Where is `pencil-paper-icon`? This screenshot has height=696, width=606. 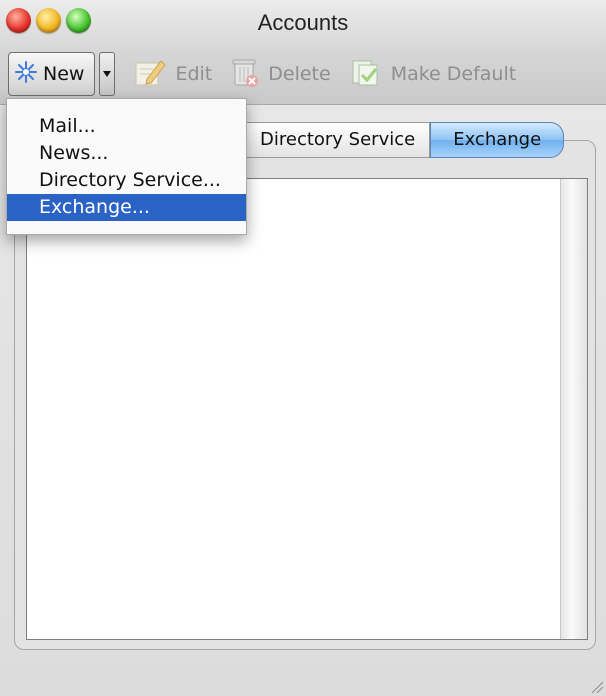
pencil-paper-icon is located at coordinates (154, 74).